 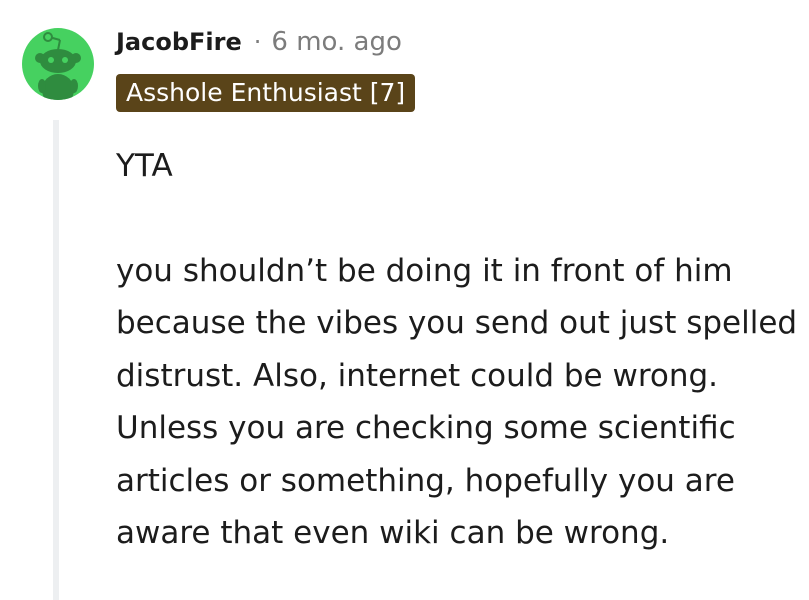 What do you see at coordinates (266, 93) in the screenshot?
I see `user-flair: Asshole Enthusiast [7]` at bounding box center [266, 93].